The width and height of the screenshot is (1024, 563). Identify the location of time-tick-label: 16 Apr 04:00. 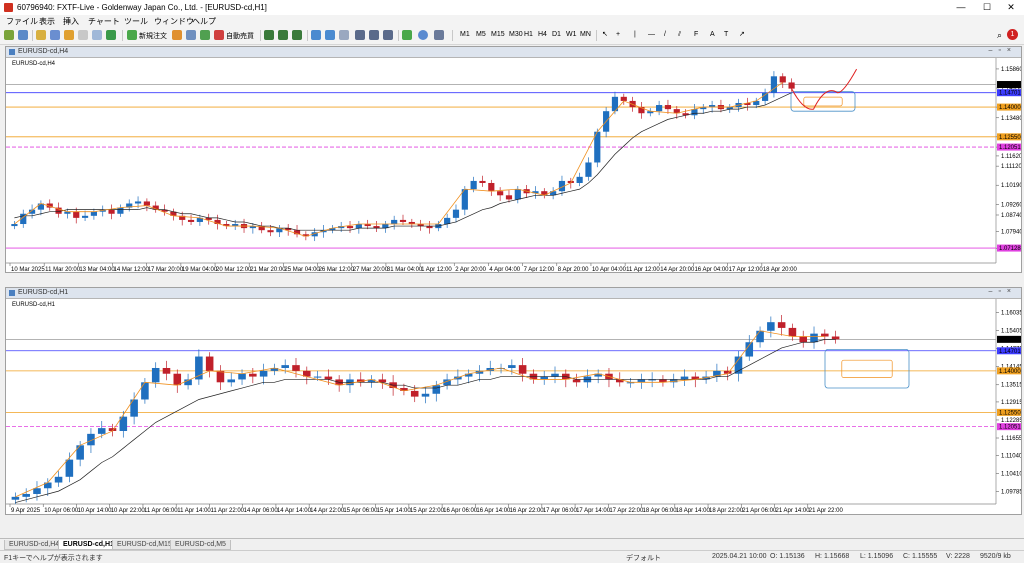
(711, 269).